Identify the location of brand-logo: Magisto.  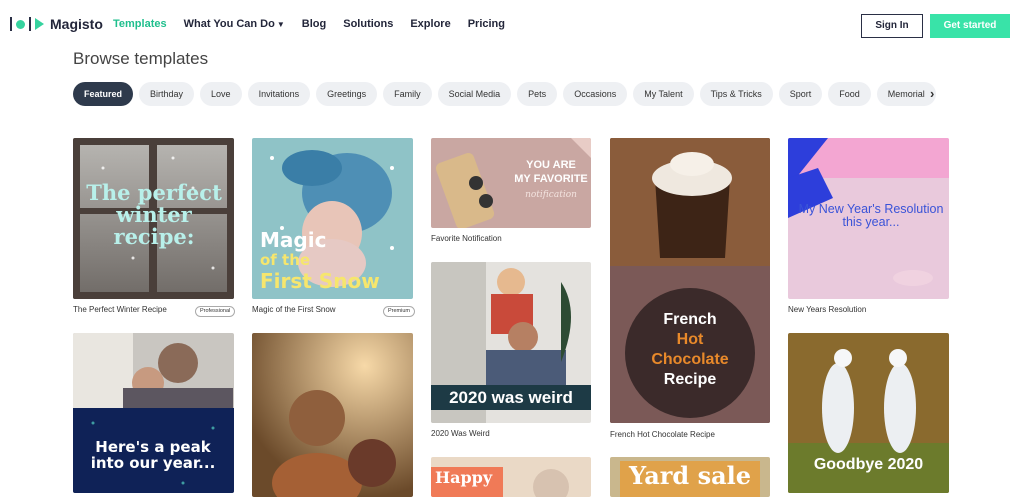
(56, 24).